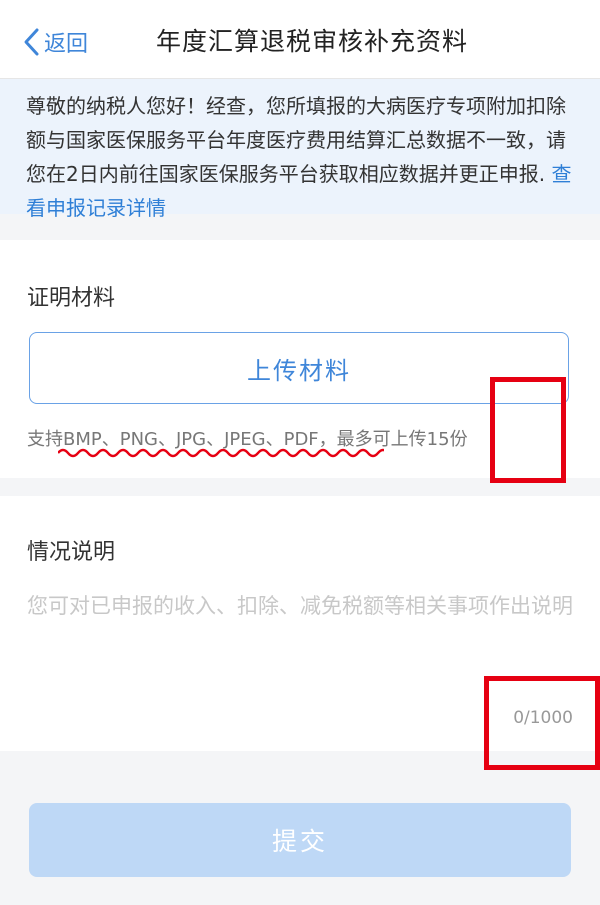 Image resolution: width=600 pixels, height=905 pixels. What do you see at coordinates (71, 552) in the screenshot?
I see `description-title: 情况说明` at bounding box center [71, 552].